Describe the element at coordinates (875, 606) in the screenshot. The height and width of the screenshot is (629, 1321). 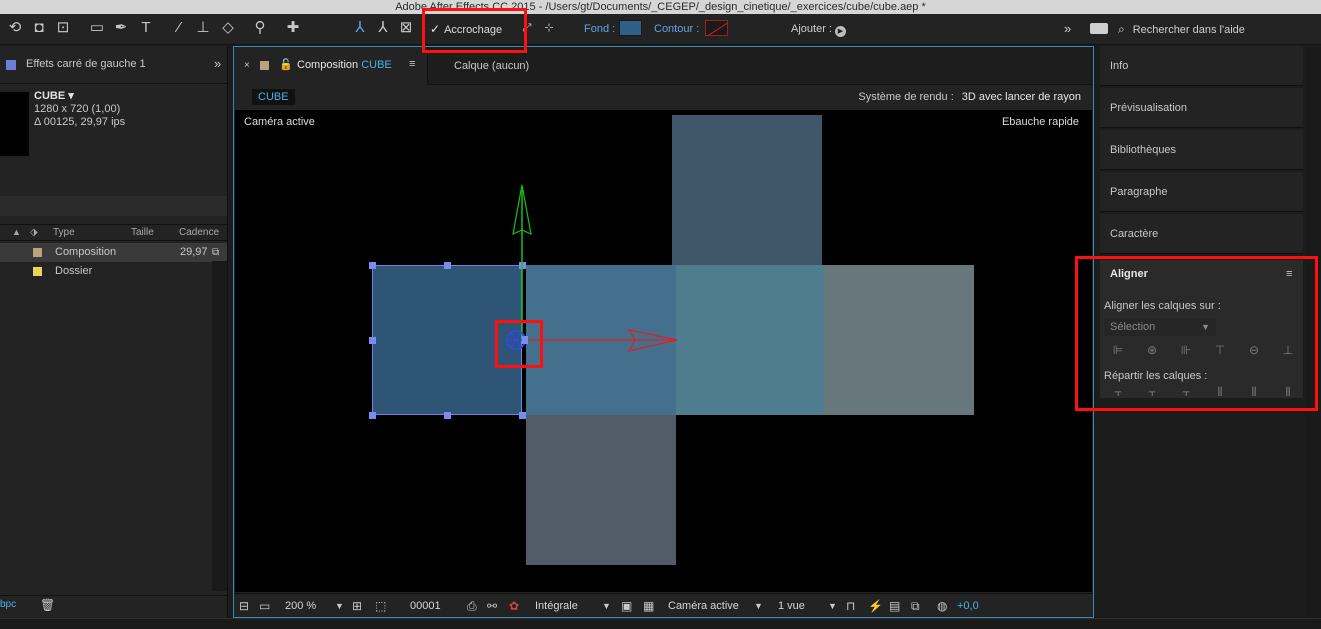
I see `fast-previews-icon: ⚡` at that location.